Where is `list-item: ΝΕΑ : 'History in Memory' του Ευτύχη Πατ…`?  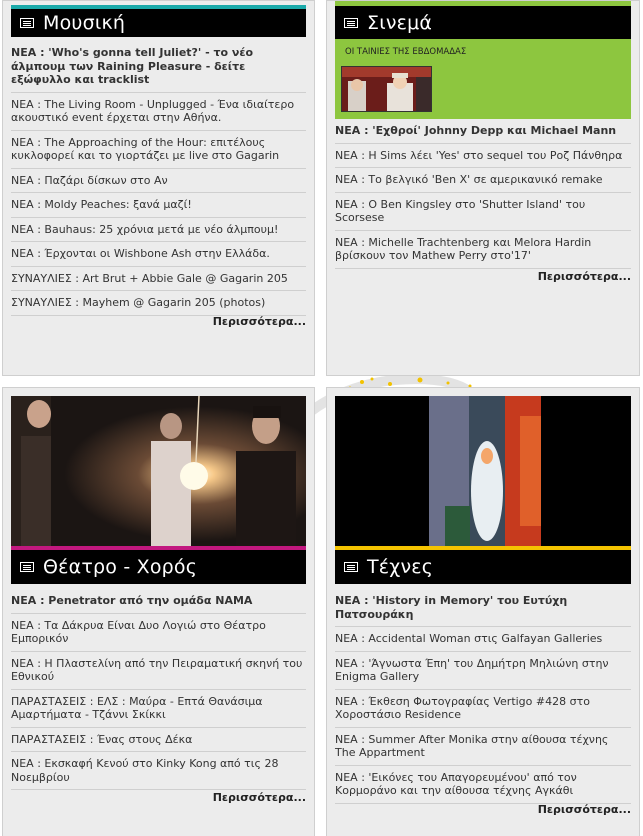 list-item: ΝΕΑ : 'History in Memory' του Ευτύχη Πατ… is located at coordinates (483, 608).